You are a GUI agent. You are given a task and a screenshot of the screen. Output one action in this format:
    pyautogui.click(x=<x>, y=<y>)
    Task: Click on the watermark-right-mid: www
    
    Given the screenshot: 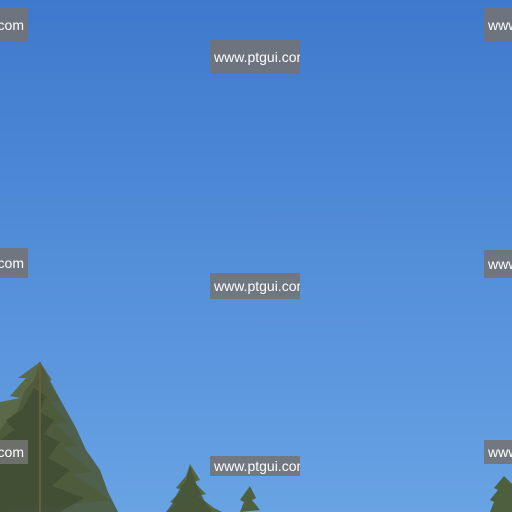 What is the action you would take?
    pyautogui.click(x=498, y=264)
    